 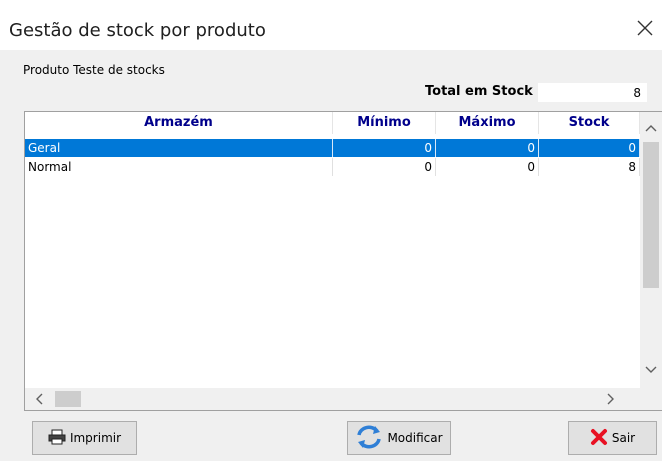 What do you see at coordinates (589, 167) in the screenshot?
I see `cell-stock: 8` at bounding box center [589, 167].